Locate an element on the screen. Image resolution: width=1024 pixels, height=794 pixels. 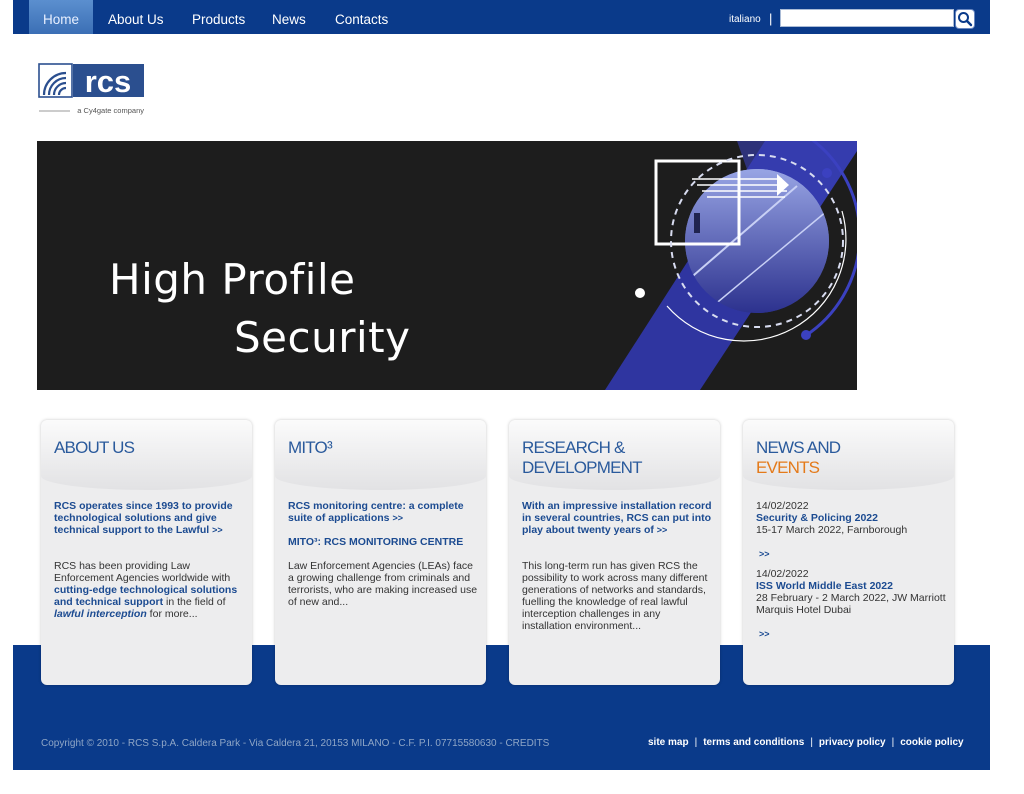
search-button is located at coordinates (965, 19).